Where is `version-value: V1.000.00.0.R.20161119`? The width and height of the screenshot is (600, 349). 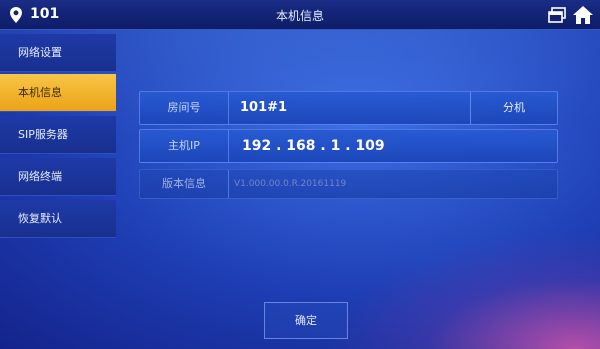 version-value: V1.000.00.0.R.20161119 is located at coordinates (290, 184).